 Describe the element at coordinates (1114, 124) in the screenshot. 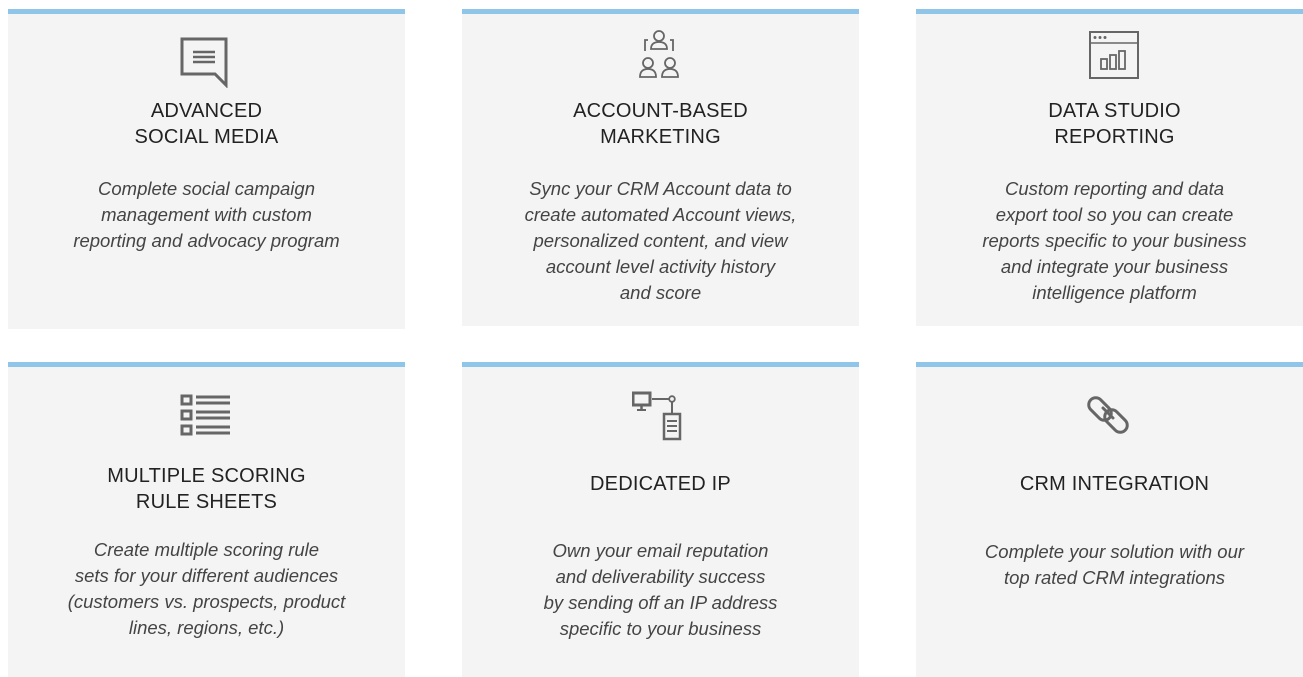

I see `feature-title: DATA STUDIO REPORTING` at that location.